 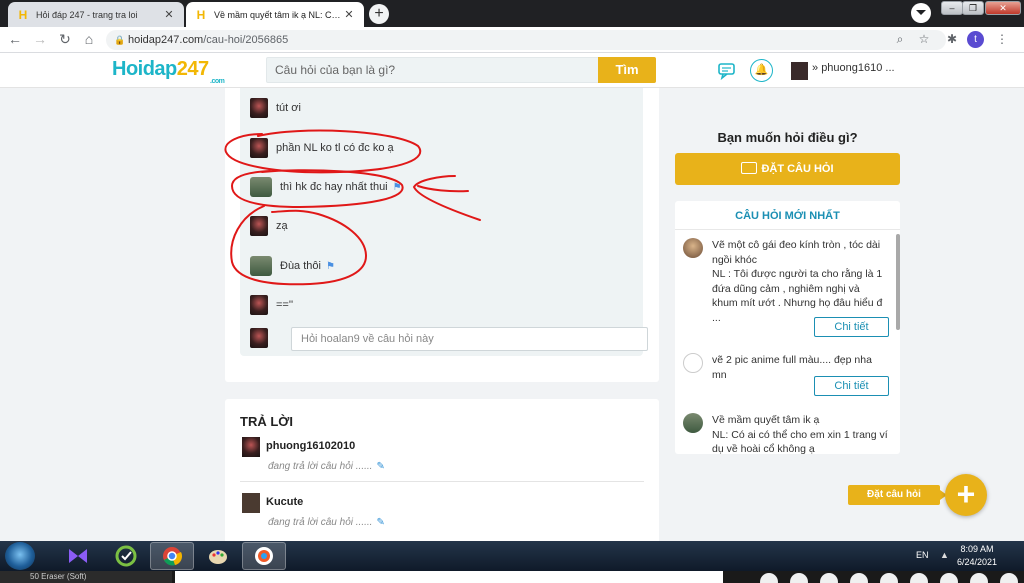 I want to click on home-icon: ⌂, so click(x=89, y=39).